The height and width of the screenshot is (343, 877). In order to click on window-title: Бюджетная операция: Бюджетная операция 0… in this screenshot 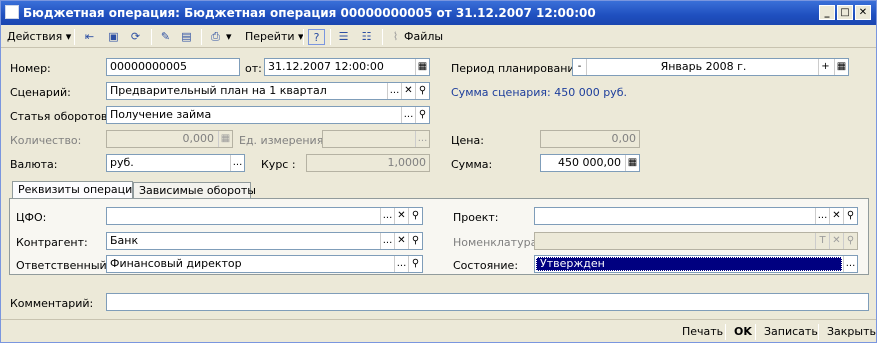, I will do `click(309, 13)`.